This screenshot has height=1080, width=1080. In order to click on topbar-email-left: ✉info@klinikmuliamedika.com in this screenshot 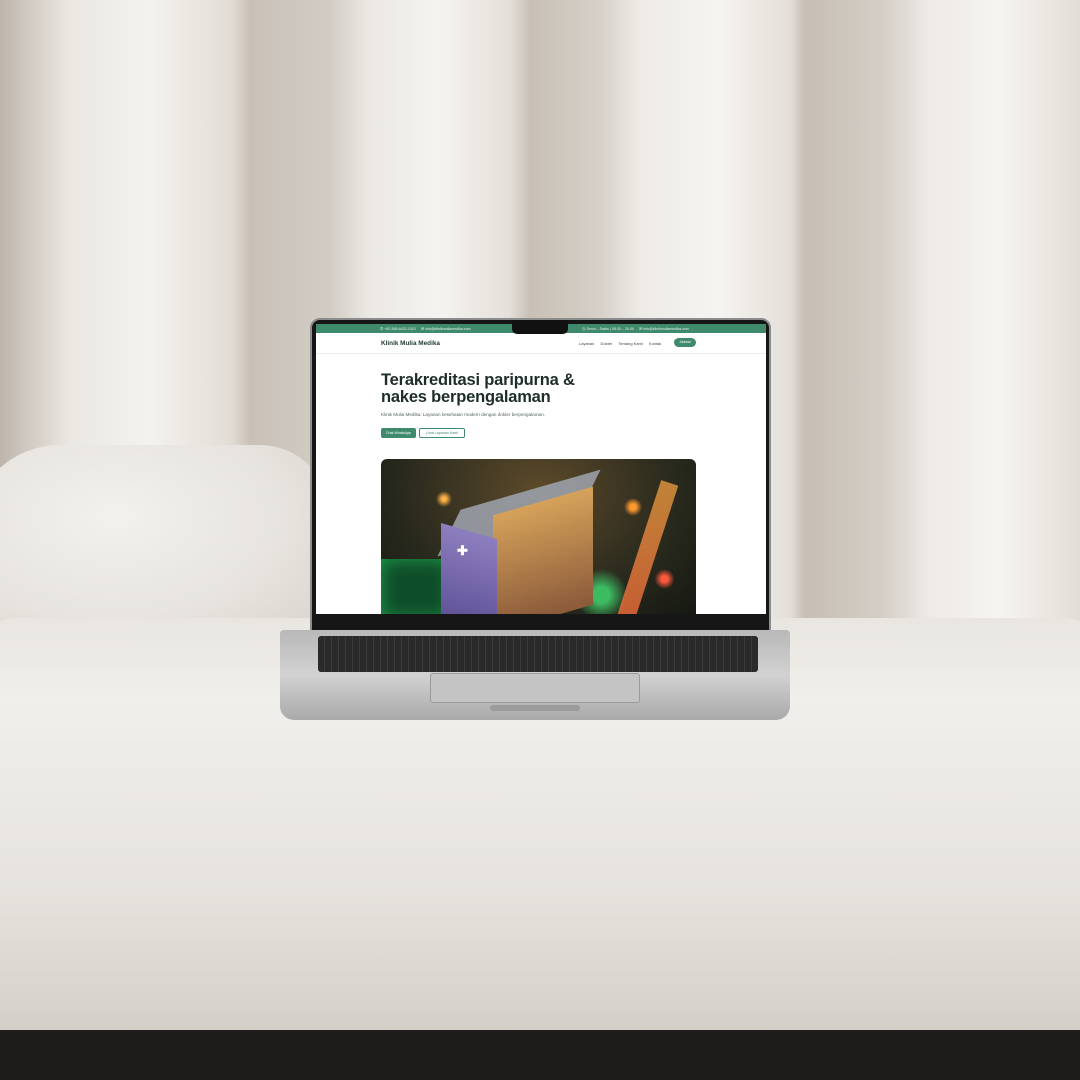, I will do `click(445, 328)`.